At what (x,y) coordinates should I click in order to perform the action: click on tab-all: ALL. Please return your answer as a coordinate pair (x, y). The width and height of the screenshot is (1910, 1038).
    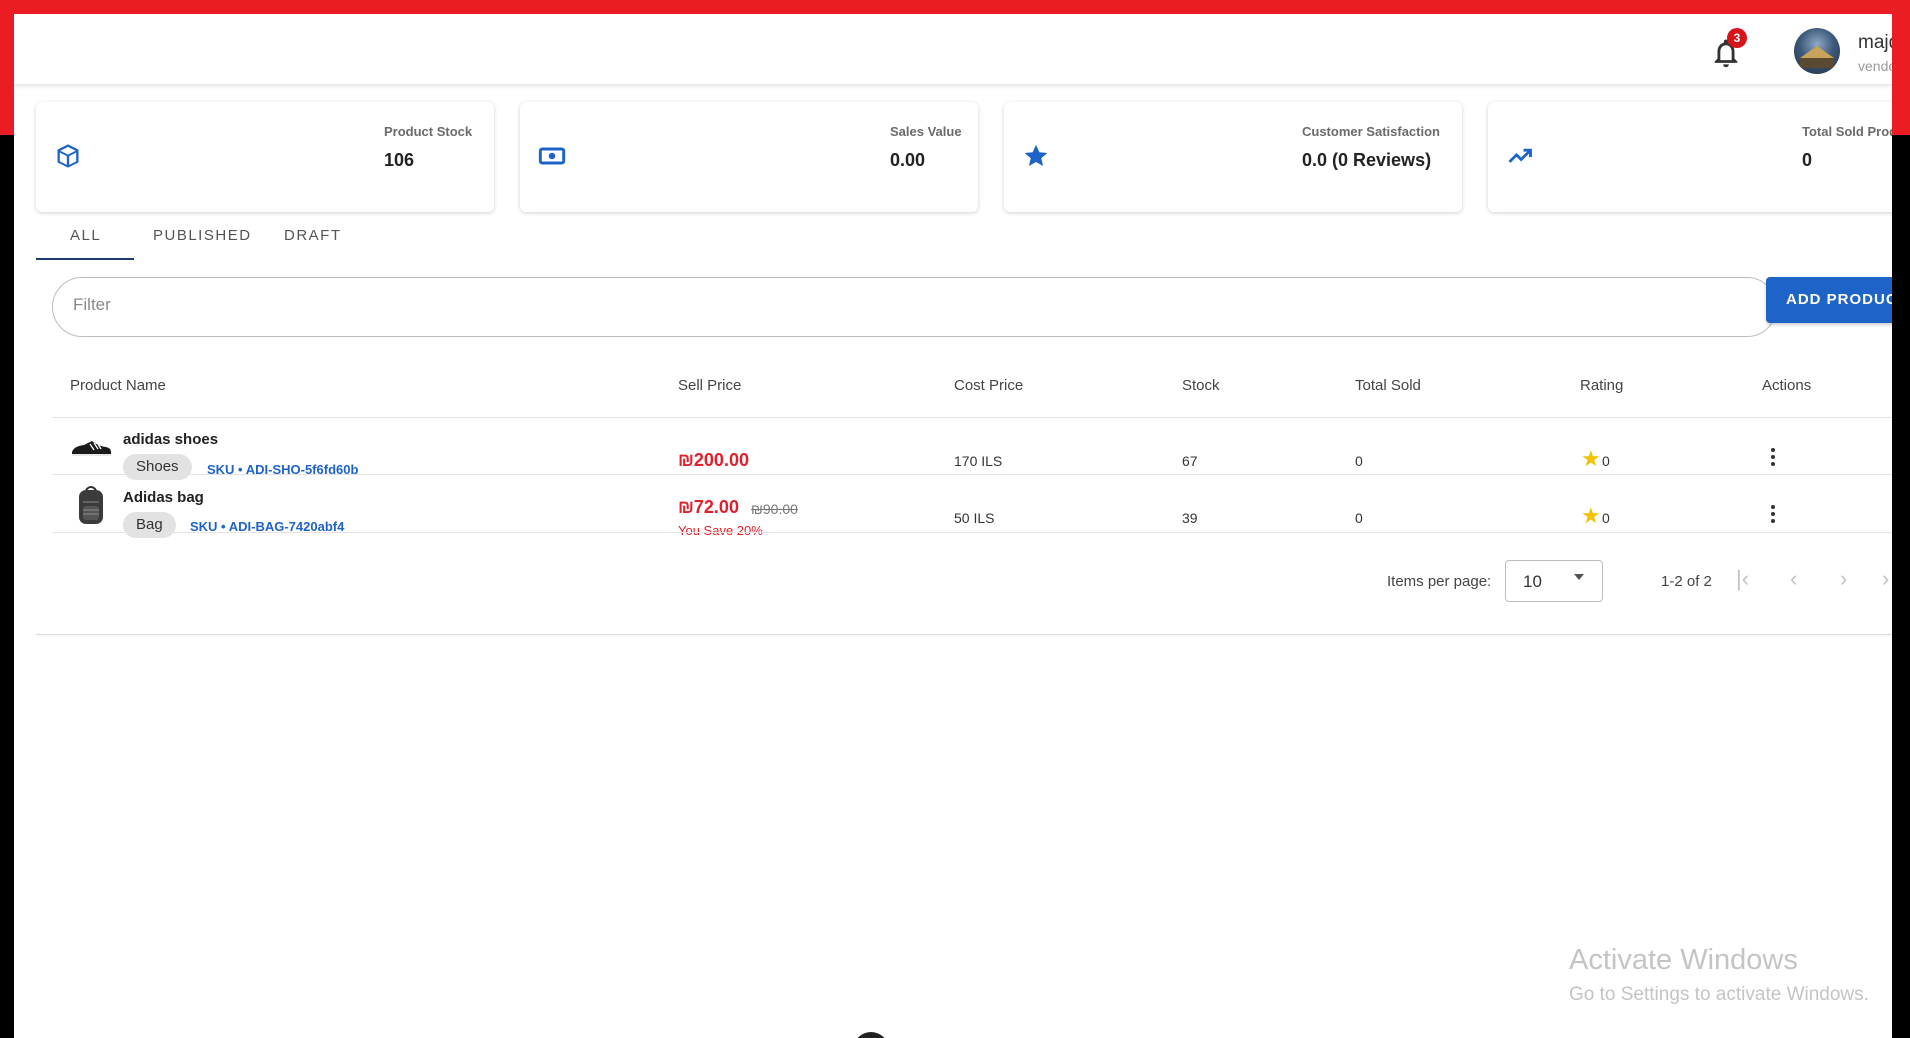
    Looking at the image, I should click on (85, 235).